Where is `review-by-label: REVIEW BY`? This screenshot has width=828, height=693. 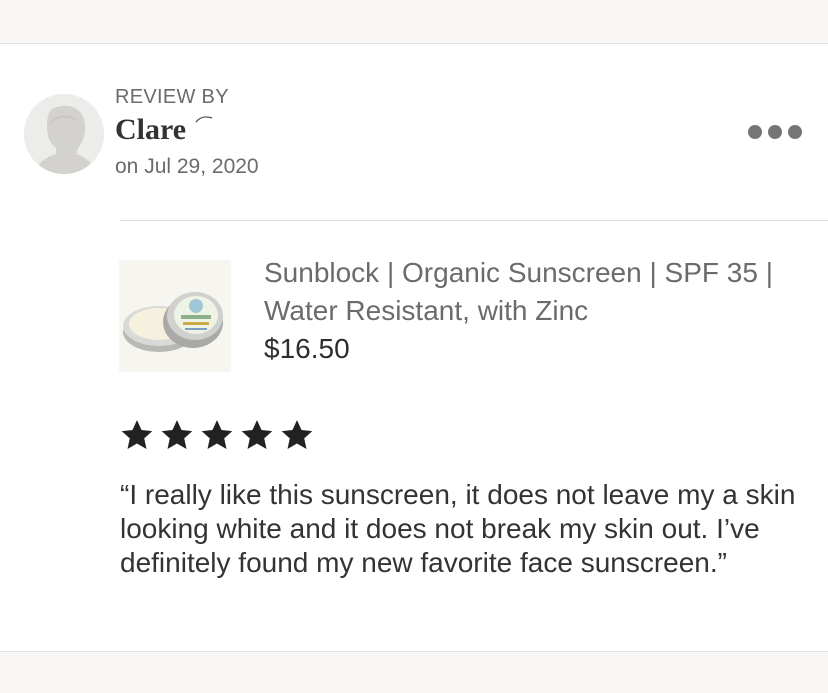 review-by-label: REVIEW BY is located at coordinates (172, 97).